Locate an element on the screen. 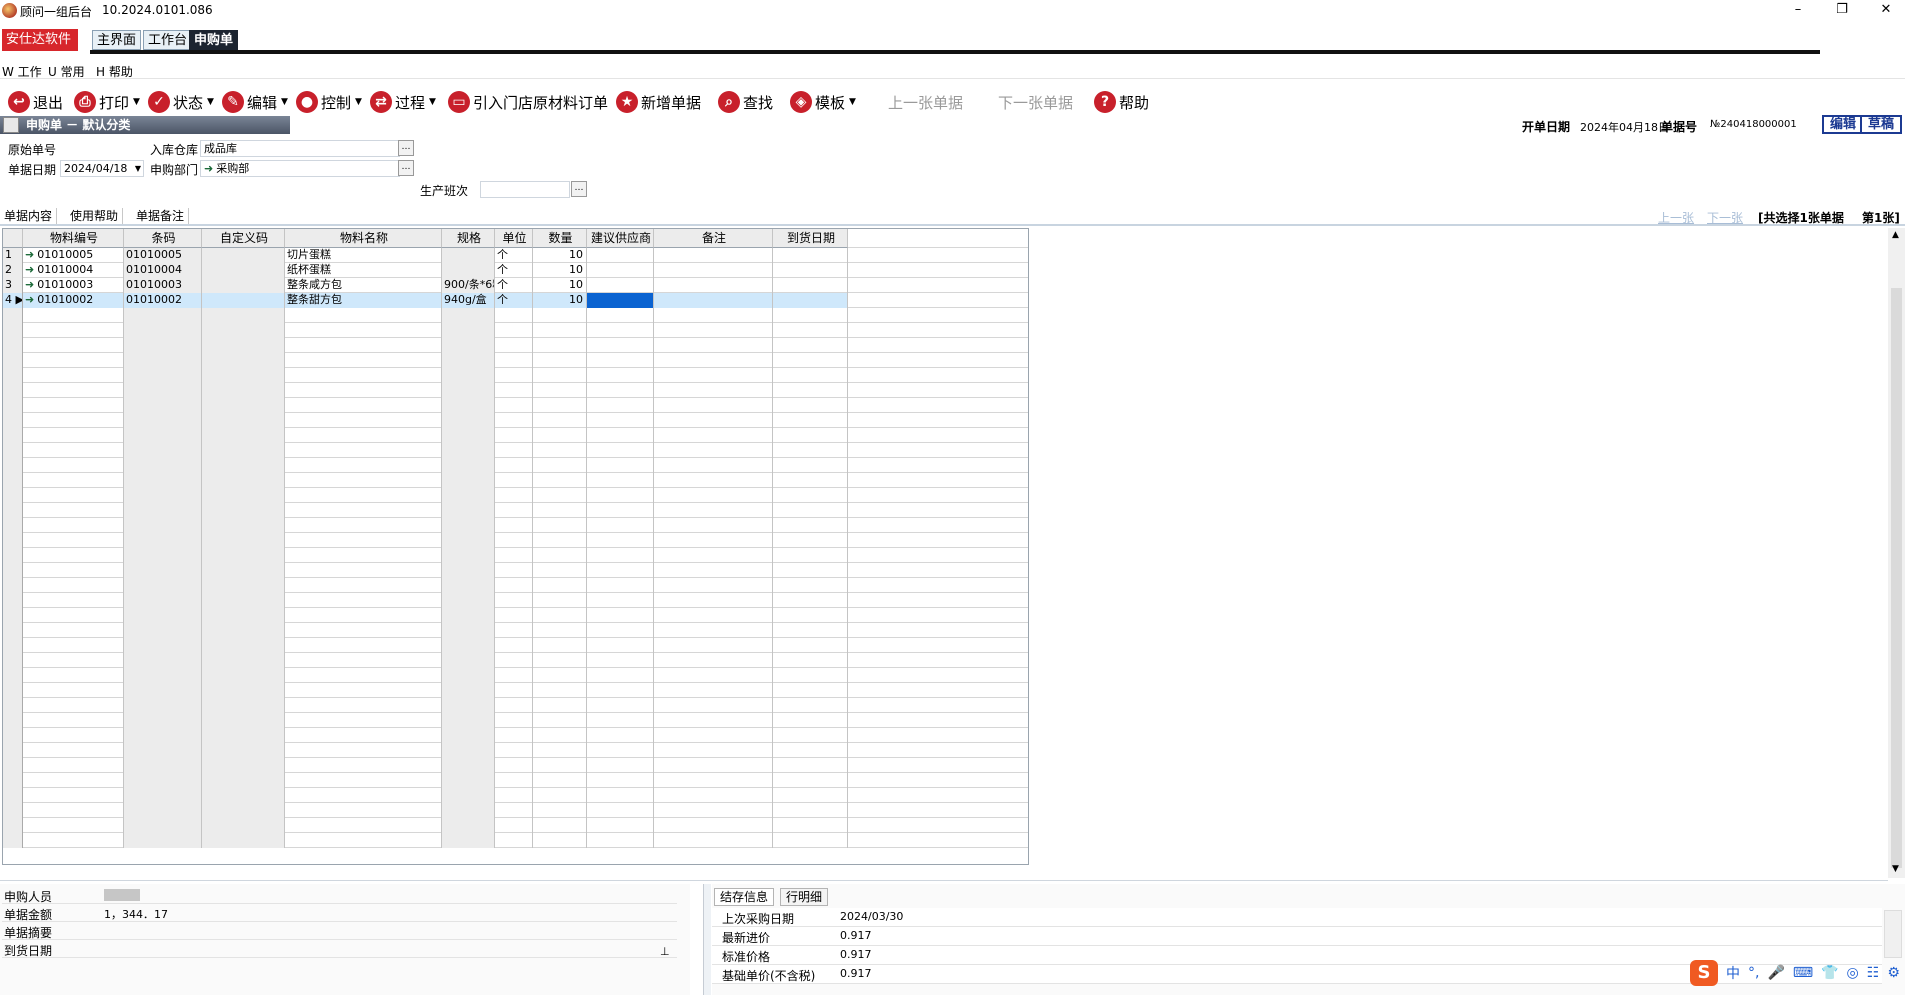 This screenshot has width=1905, height=995. summary-row: 到货日期 is located at coordinates (339, 949).